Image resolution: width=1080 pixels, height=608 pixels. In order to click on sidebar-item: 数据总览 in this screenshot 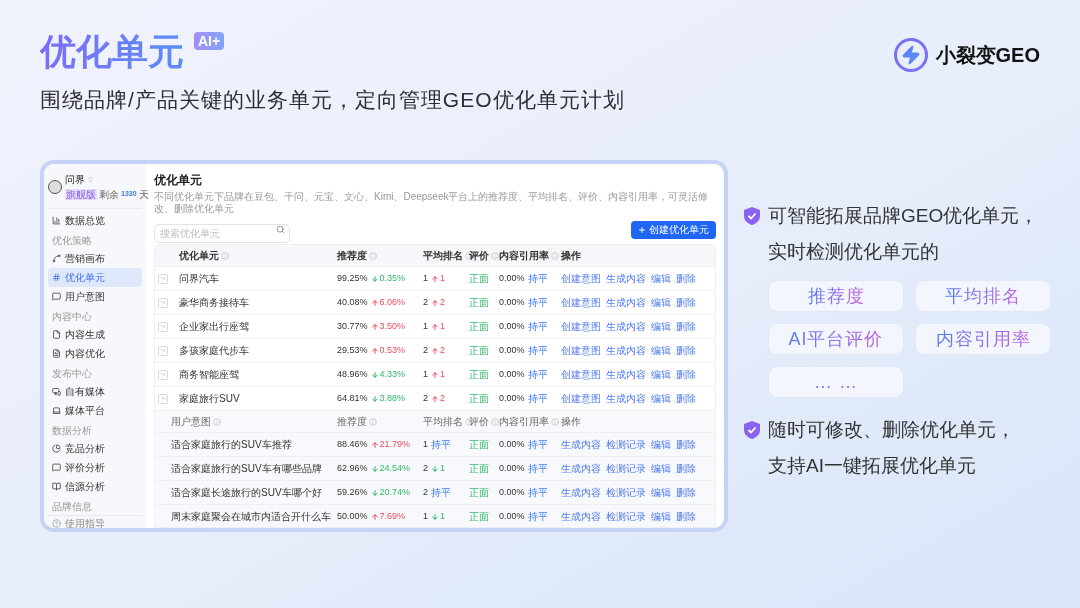, I will do `click(95, 220)`.